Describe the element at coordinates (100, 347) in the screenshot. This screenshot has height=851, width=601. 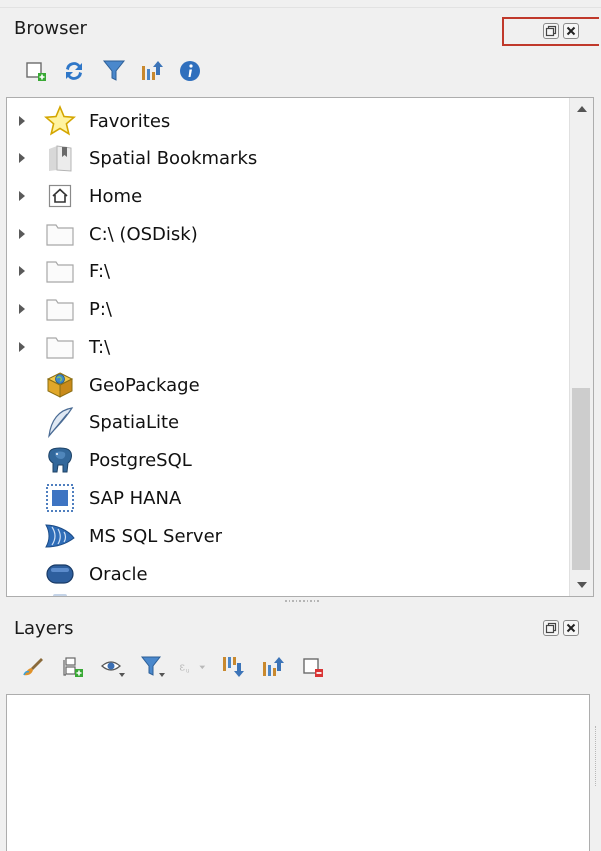
I see `tree-item-label: T:\` at that location.